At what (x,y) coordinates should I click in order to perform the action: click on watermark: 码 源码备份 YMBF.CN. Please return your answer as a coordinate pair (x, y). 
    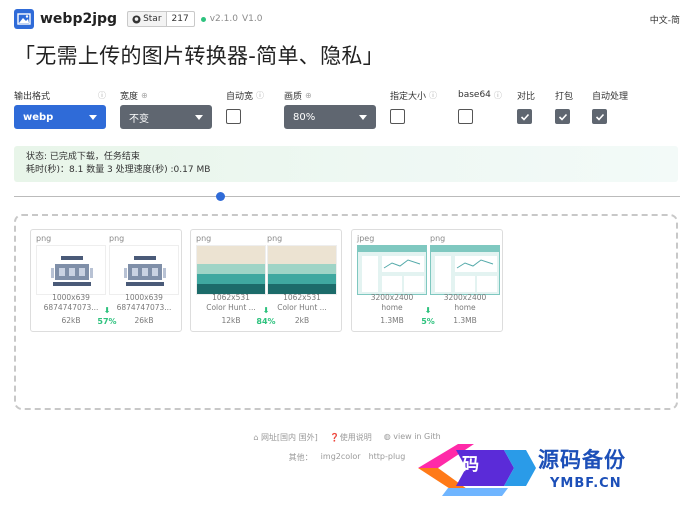
    Looking at the image, I should click on (553, 468).